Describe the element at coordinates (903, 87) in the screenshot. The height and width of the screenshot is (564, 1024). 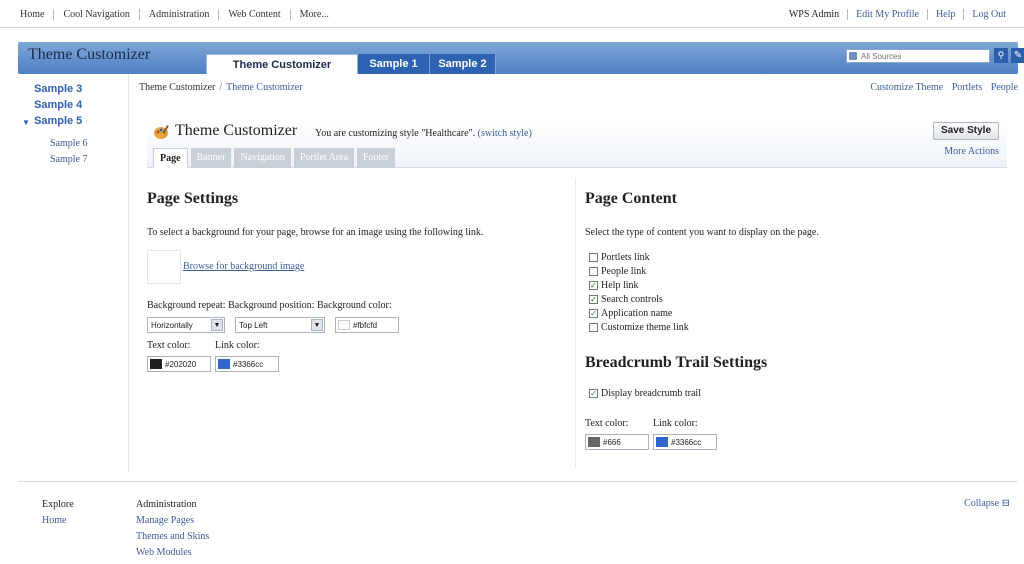
I see `customize-theme-link: Customize Theme` at that location.